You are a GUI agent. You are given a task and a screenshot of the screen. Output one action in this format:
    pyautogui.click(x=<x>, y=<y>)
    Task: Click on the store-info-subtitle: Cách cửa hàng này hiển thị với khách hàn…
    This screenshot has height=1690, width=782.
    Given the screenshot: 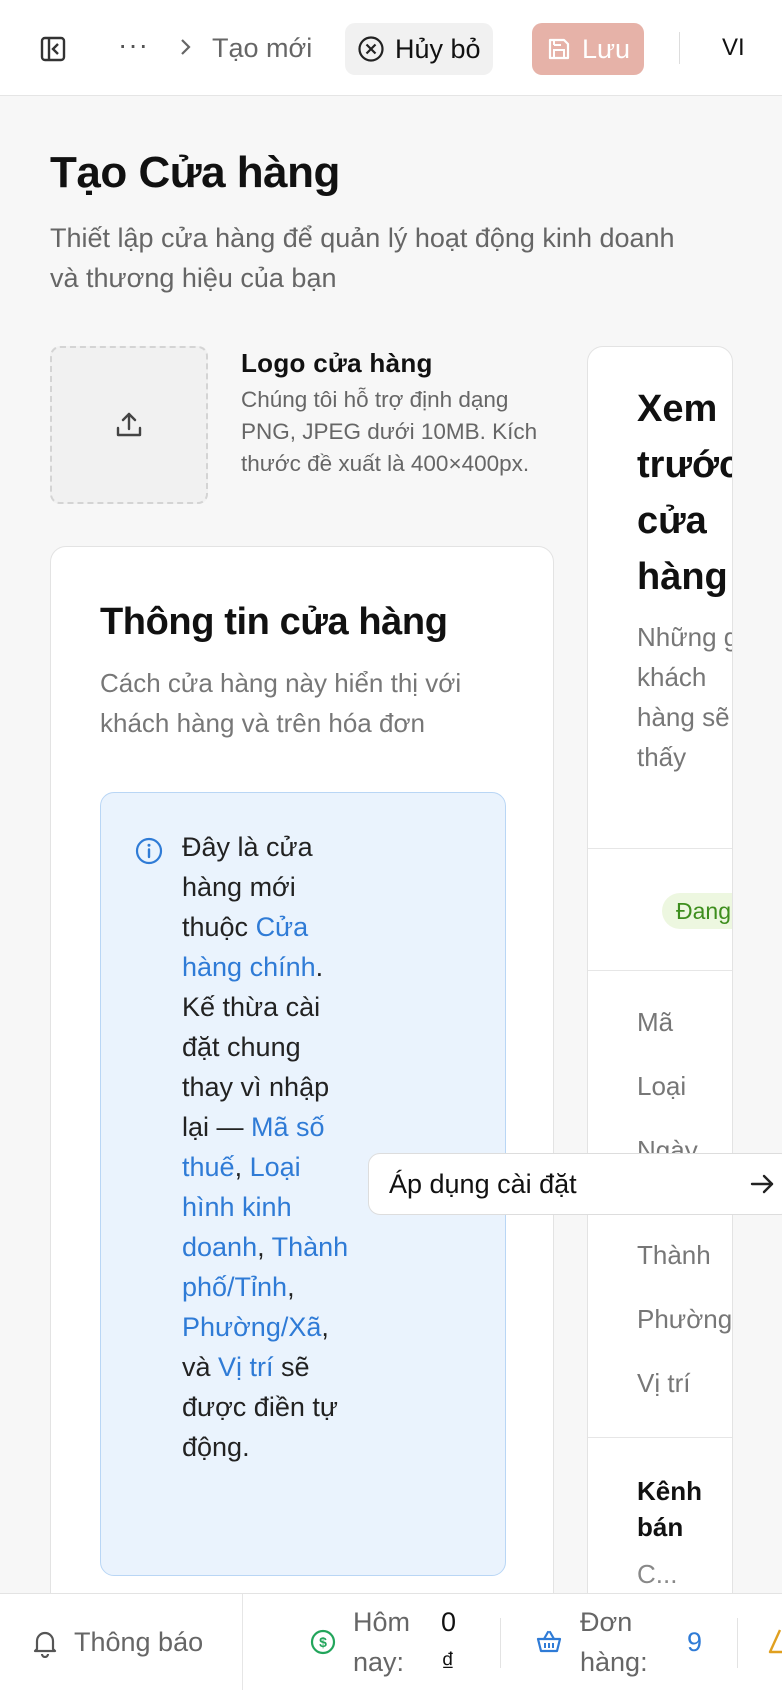 What is the action you would take?
    pyautogui.click(x=281, y=703)
    